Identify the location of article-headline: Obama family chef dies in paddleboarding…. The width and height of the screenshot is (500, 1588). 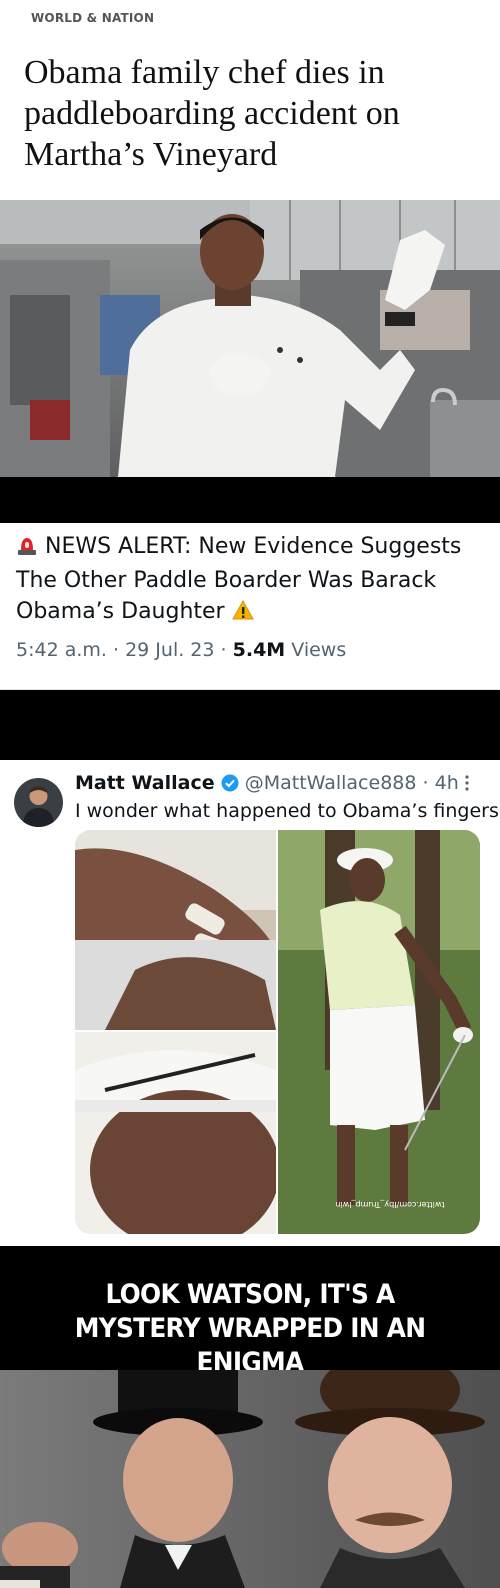
(254, 113).